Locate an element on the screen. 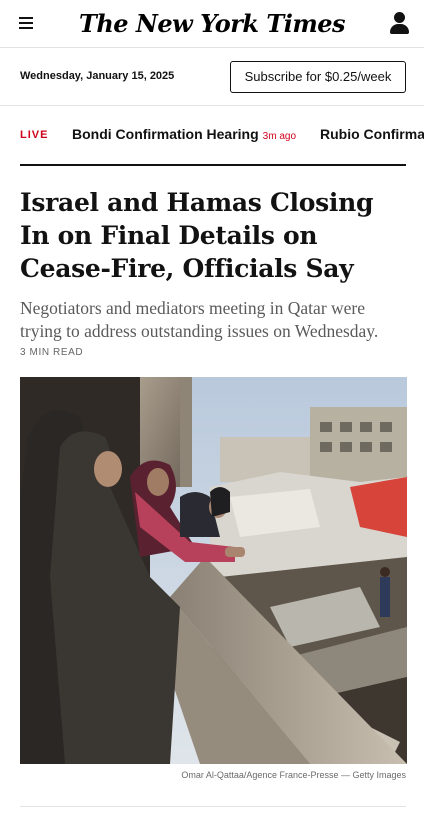  section-divider is located at coordinates (213, 165).